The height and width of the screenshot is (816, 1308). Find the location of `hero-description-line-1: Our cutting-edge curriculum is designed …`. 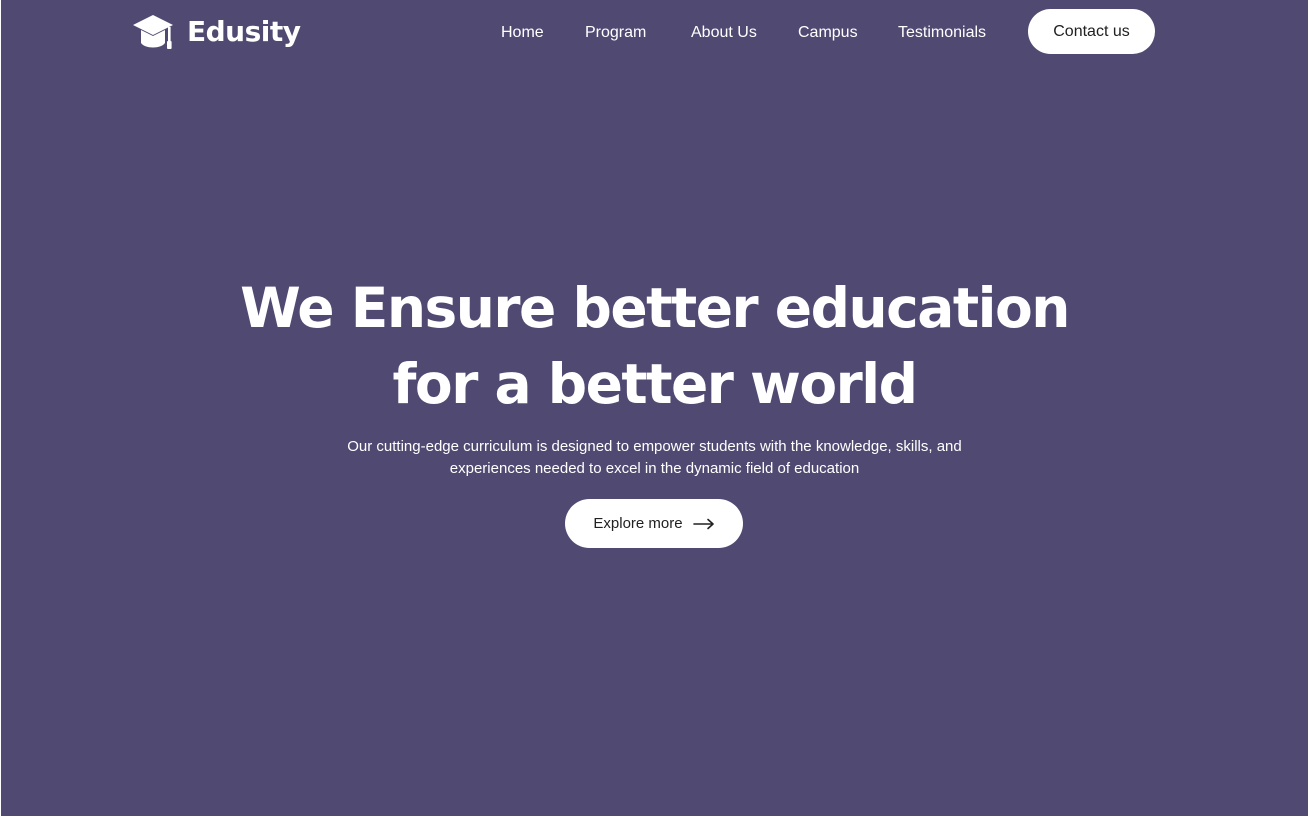

hero-description-line-1: Our cutting-edge curriculum is designed … is located at coordinates (654, 446).